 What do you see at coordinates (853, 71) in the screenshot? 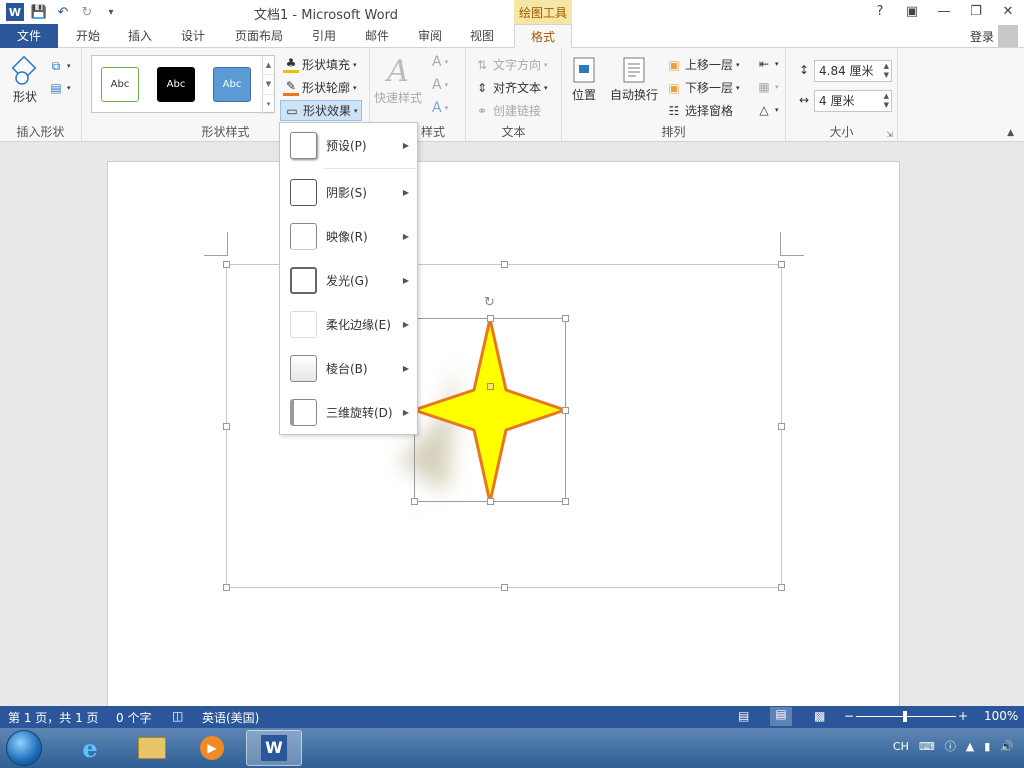
I see `height-input: 4.84 厘米 ▲ ▼` at bounding box center [853, 71].